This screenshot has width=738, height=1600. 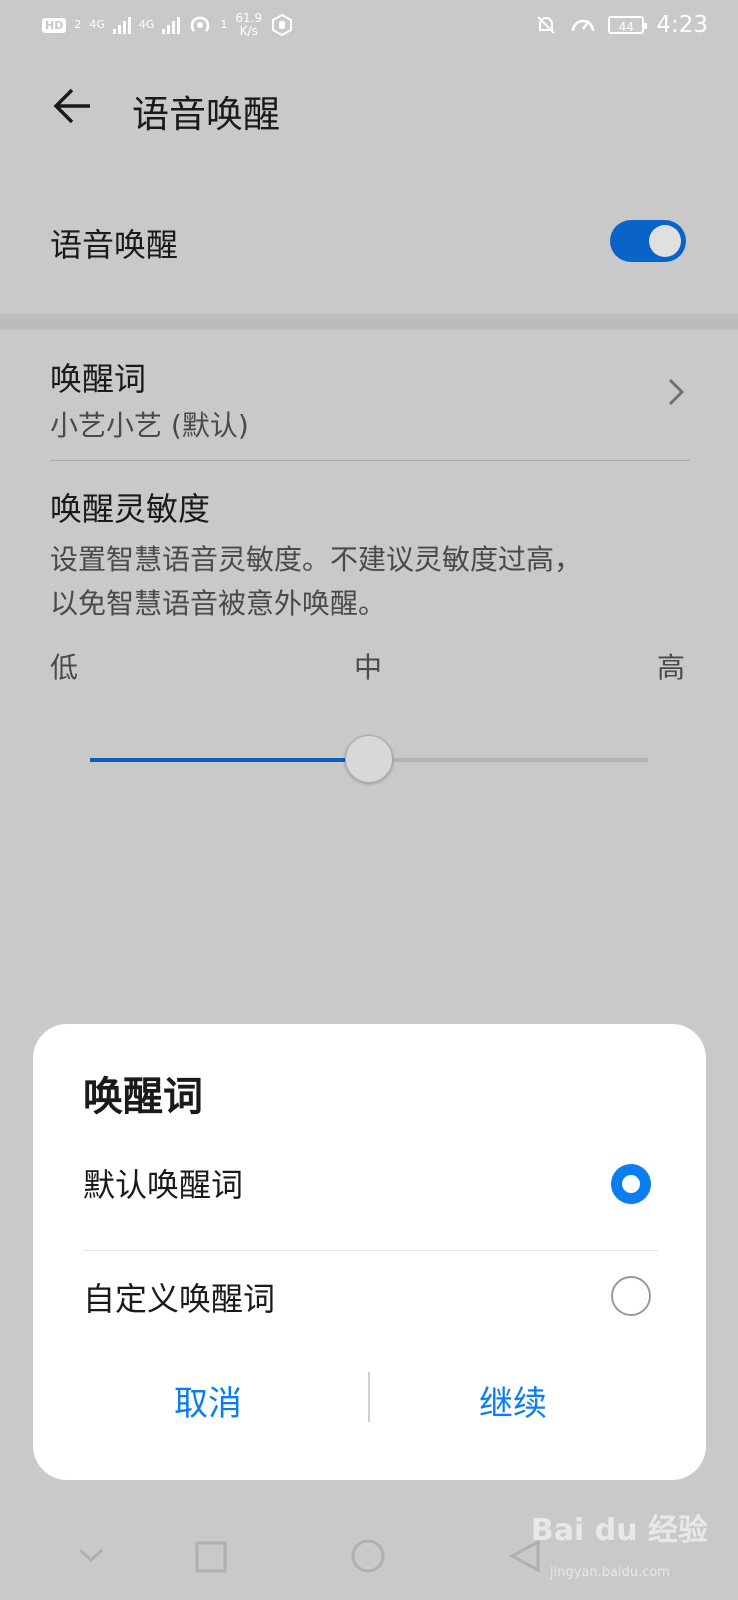 What do you see at coordinates (72, 106) in the screenshot?
I see `back-arrow-icon` at bounding box center [72, 106].